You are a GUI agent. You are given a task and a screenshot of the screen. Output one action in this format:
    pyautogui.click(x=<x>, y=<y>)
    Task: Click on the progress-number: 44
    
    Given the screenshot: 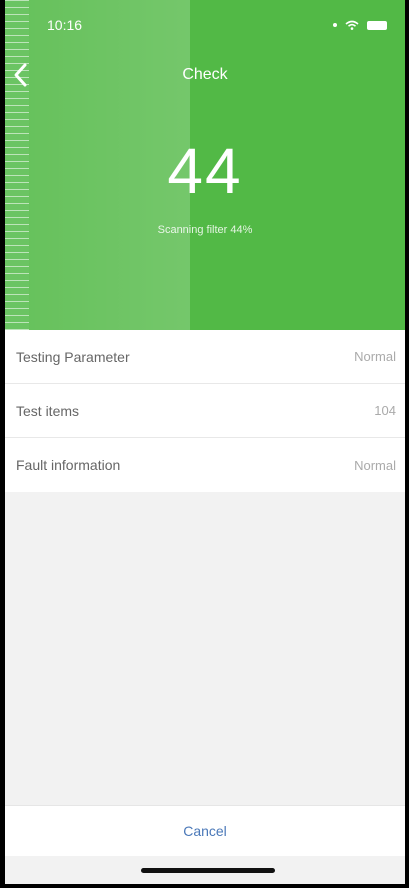 What is the action you would take?
    pyautogui.click(x=205, y=171)
    